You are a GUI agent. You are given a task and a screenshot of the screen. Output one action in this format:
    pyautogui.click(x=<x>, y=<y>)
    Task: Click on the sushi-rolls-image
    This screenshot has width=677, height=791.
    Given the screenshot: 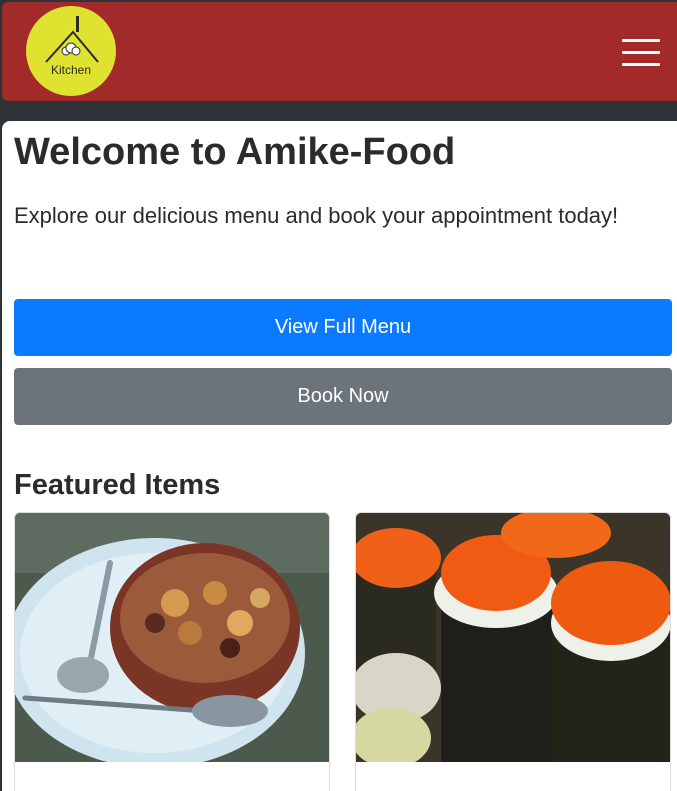 What is the action you would take?
    pyautogui.click(x=513, y=637)
    